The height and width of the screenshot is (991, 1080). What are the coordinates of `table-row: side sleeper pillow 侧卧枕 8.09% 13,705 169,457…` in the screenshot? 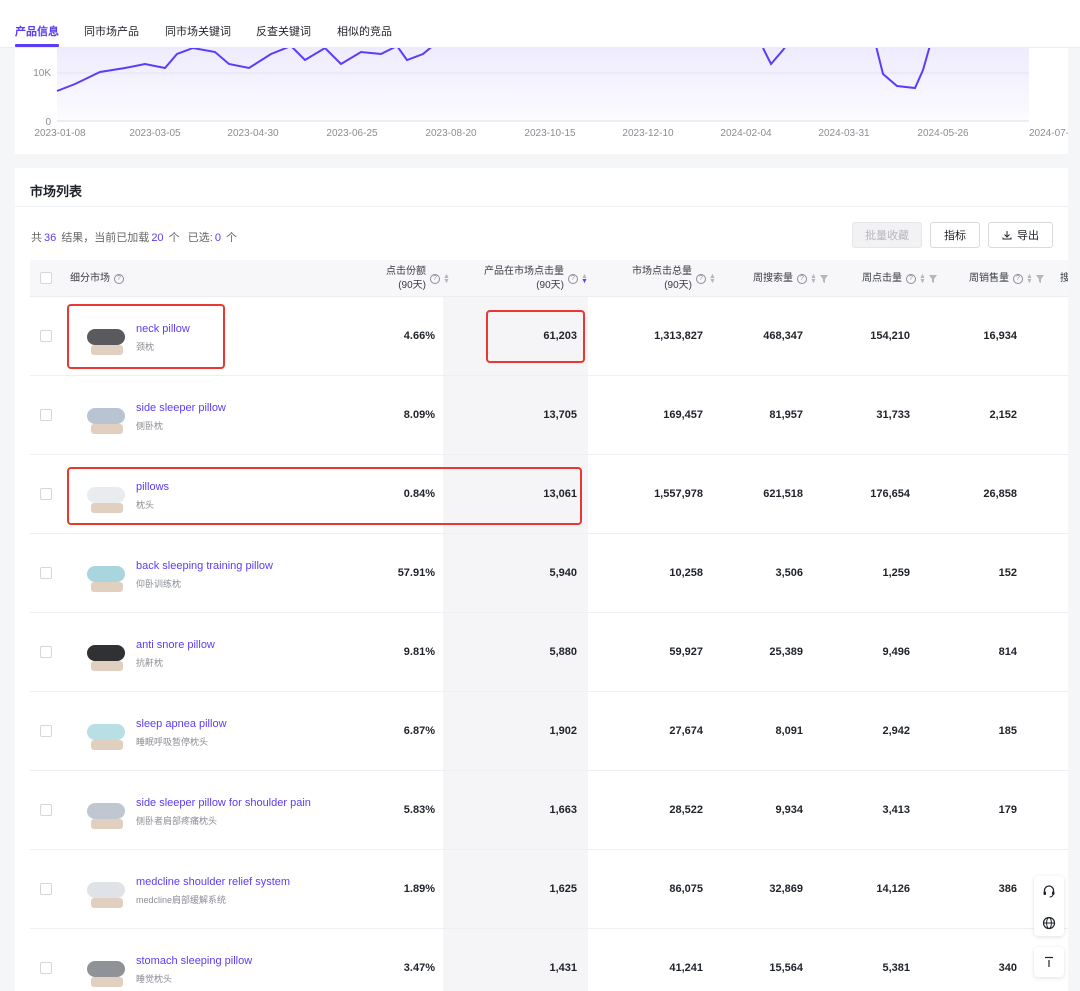 It's located at (549, 415).